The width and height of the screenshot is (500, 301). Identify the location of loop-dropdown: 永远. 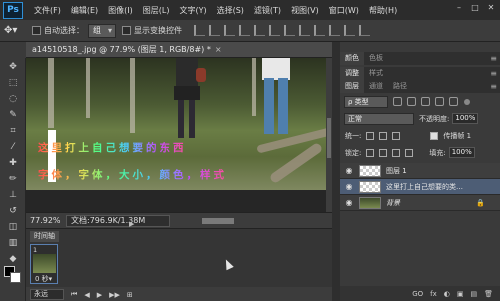
(47, 294).